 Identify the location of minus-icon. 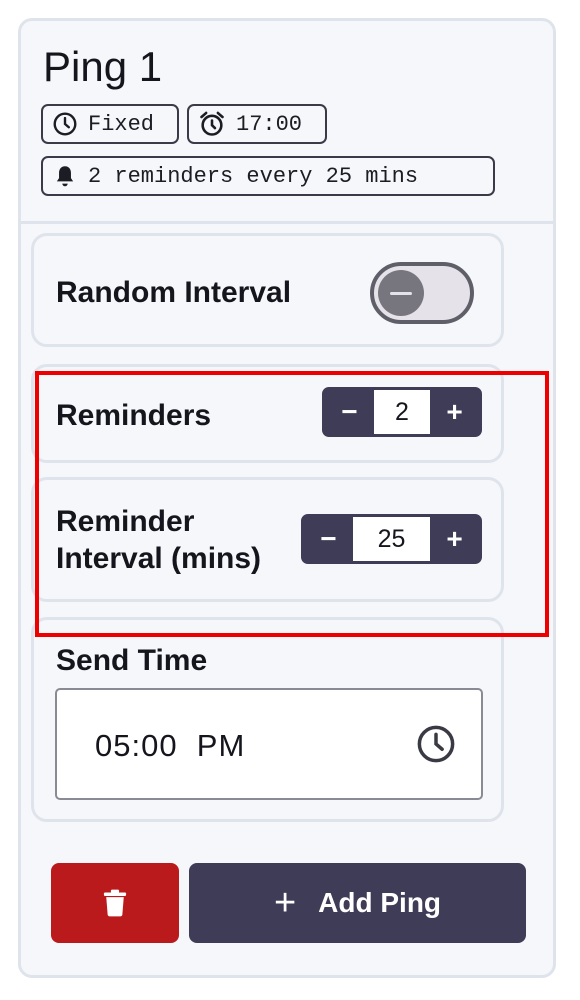
(401, 293).